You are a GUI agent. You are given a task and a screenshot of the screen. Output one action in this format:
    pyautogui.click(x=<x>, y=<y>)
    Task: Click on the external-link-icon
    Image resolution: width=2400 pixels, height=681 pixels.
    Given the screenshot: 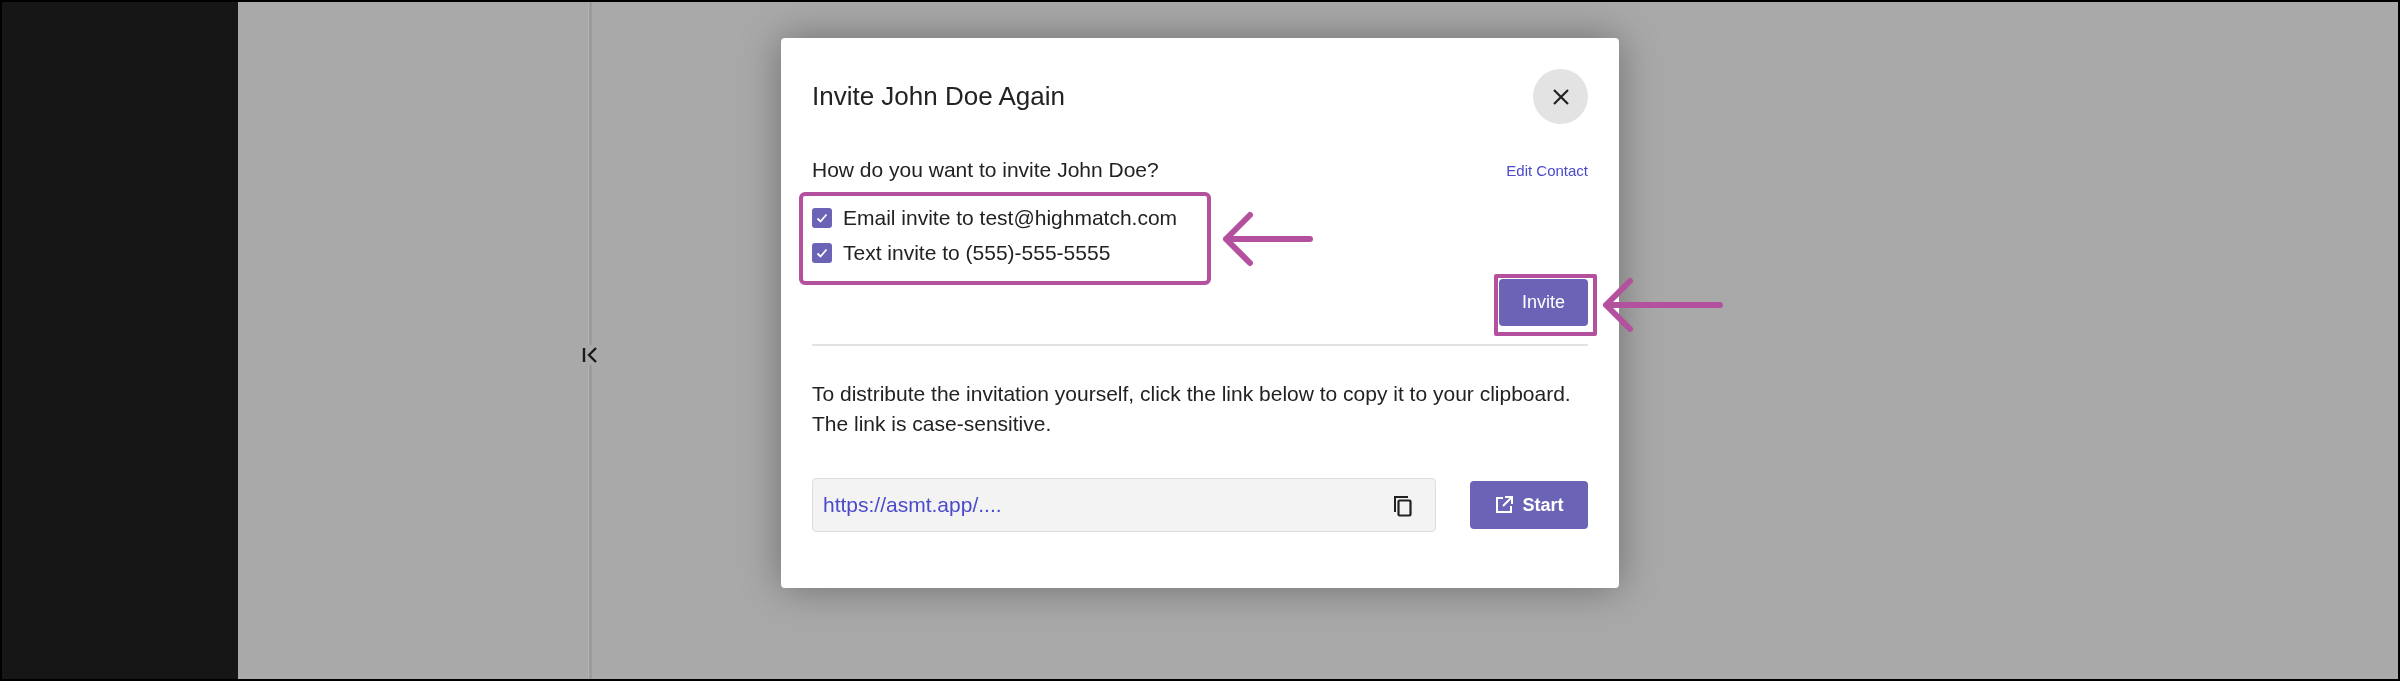 What is the action you would take?
    pyautogui.click(x=1504, y=505)
    